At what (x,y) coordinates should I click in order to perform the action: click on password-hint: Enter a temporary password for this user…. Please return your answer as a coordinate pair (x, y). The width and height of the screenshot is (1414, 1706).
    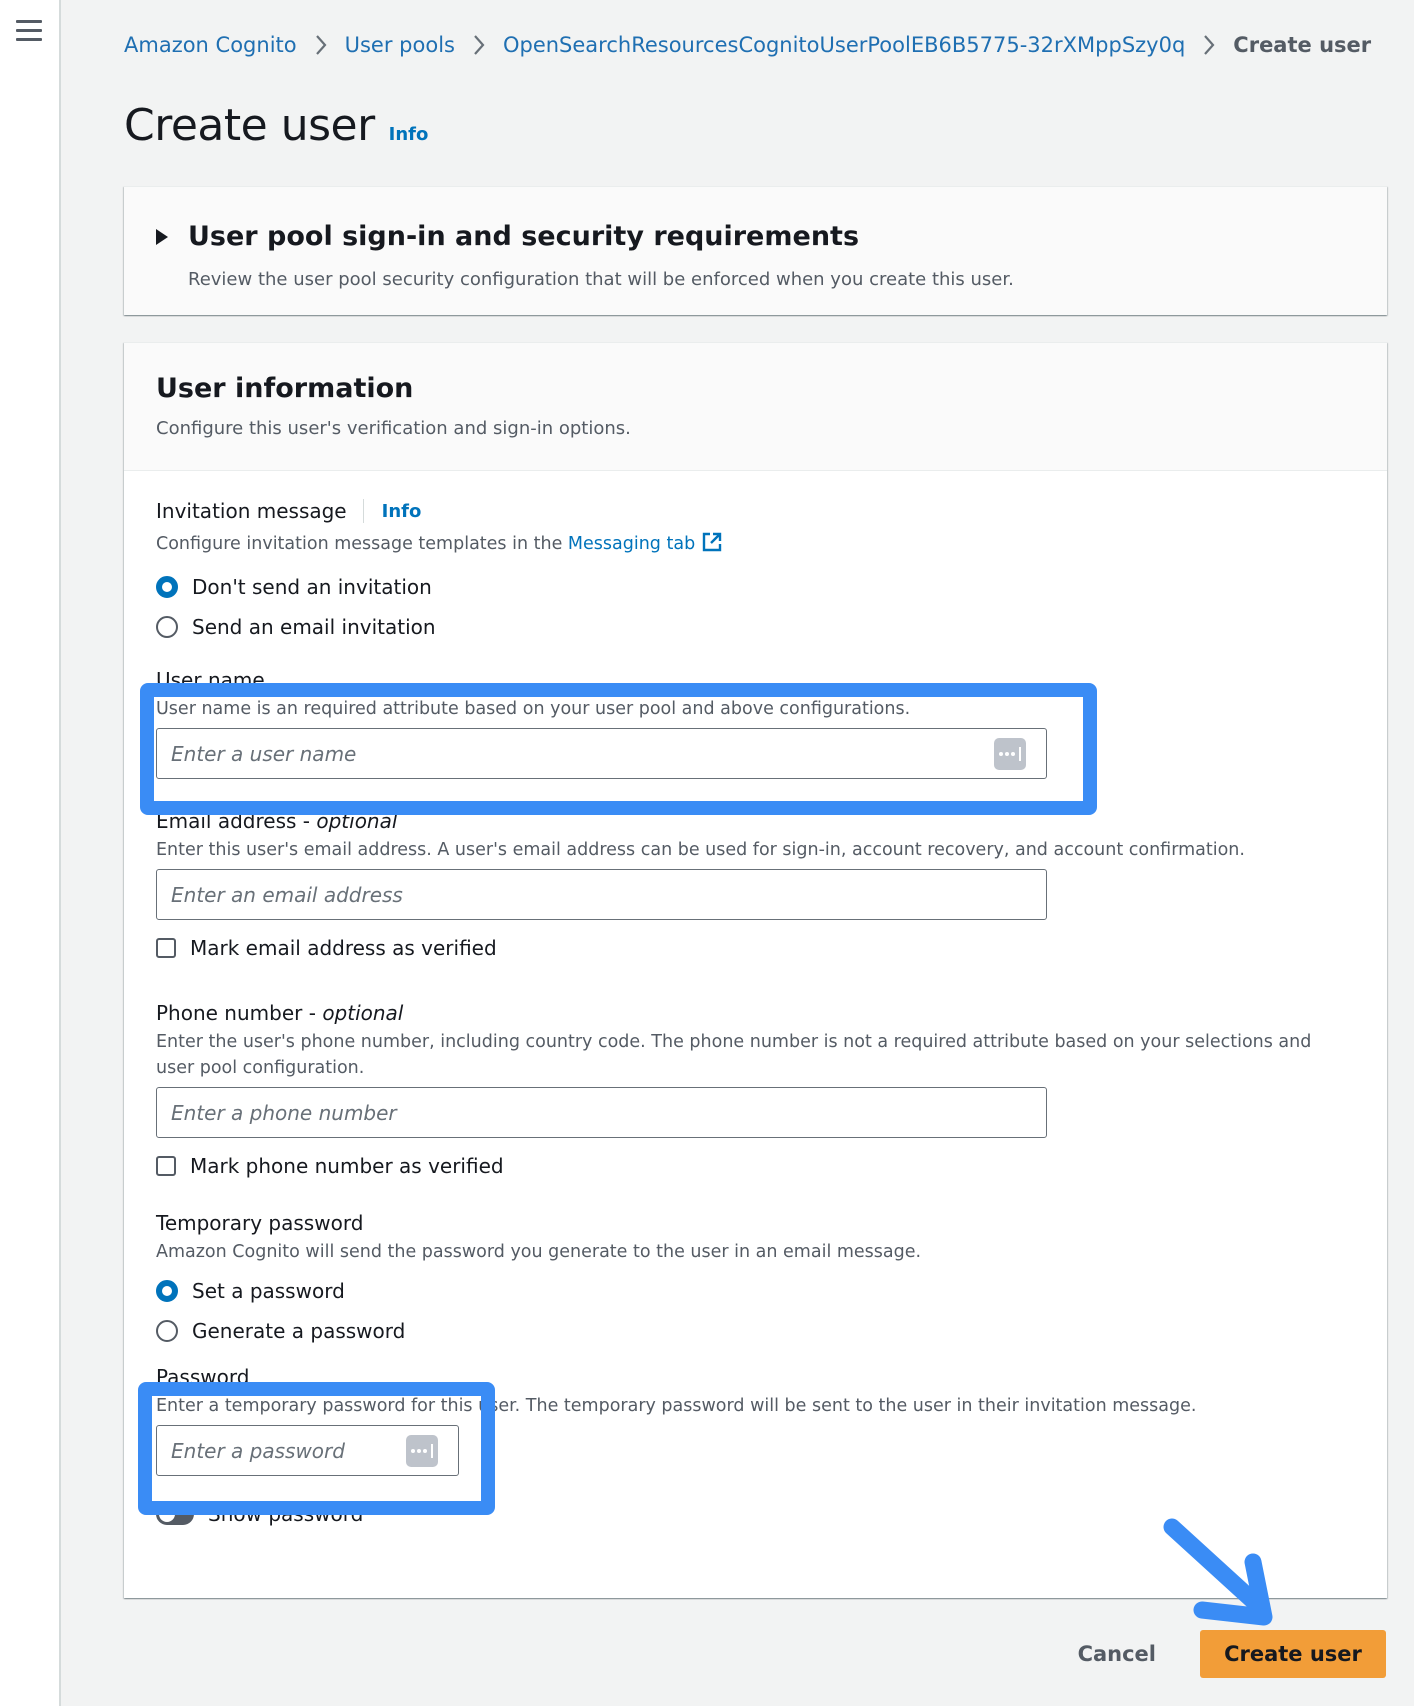
    Looking at the image, I should click on (676, 1406).